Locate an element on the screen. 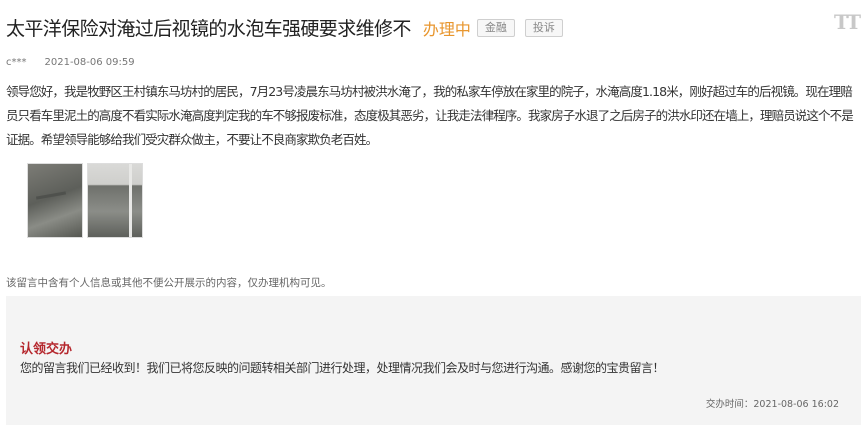 The image size is (867, 425). reply-timestamp: 交办时间：2021-08-06 16:02 is located at coordinates (772, 404).